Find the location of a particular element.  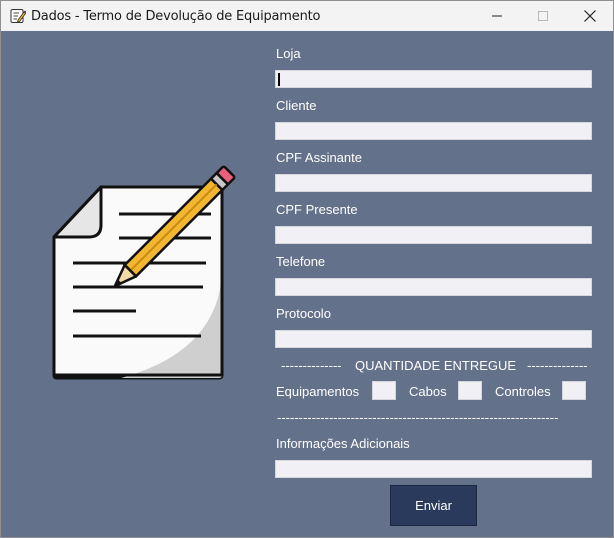

minimize-button is located at coordinates (497, 16).